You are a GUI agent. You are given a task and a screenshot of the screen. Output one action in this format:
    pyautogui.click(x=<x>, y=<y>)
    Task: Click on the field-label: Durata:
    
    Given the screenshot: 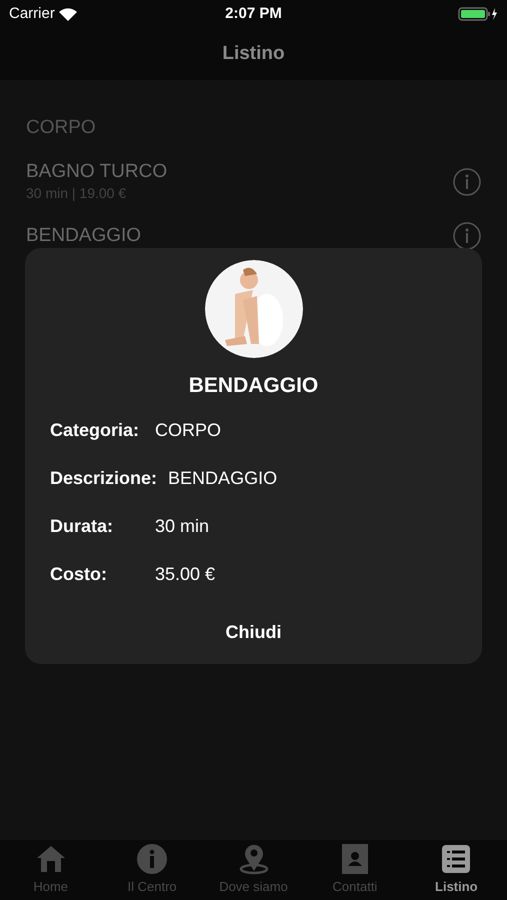 What is the action you would take?
    pyautogui.click(x=82, y=526)
    